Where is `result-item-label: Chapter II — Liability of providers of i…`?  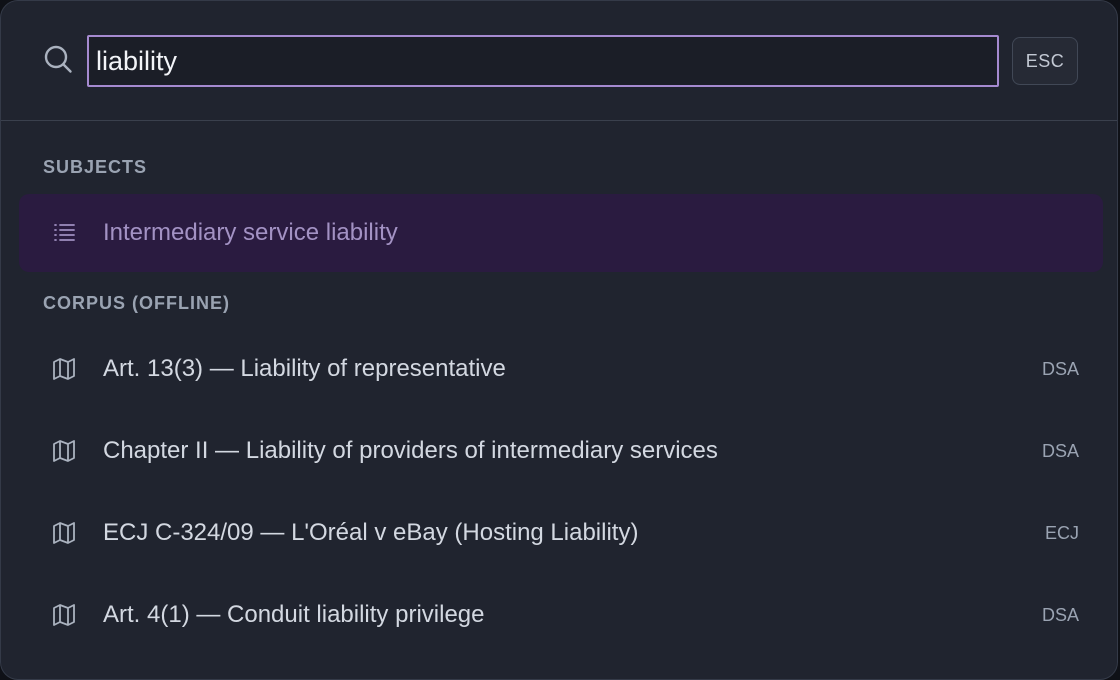 result-item-label: Chapter II — Liability of providers of i… is located at coordinates (410, 450).